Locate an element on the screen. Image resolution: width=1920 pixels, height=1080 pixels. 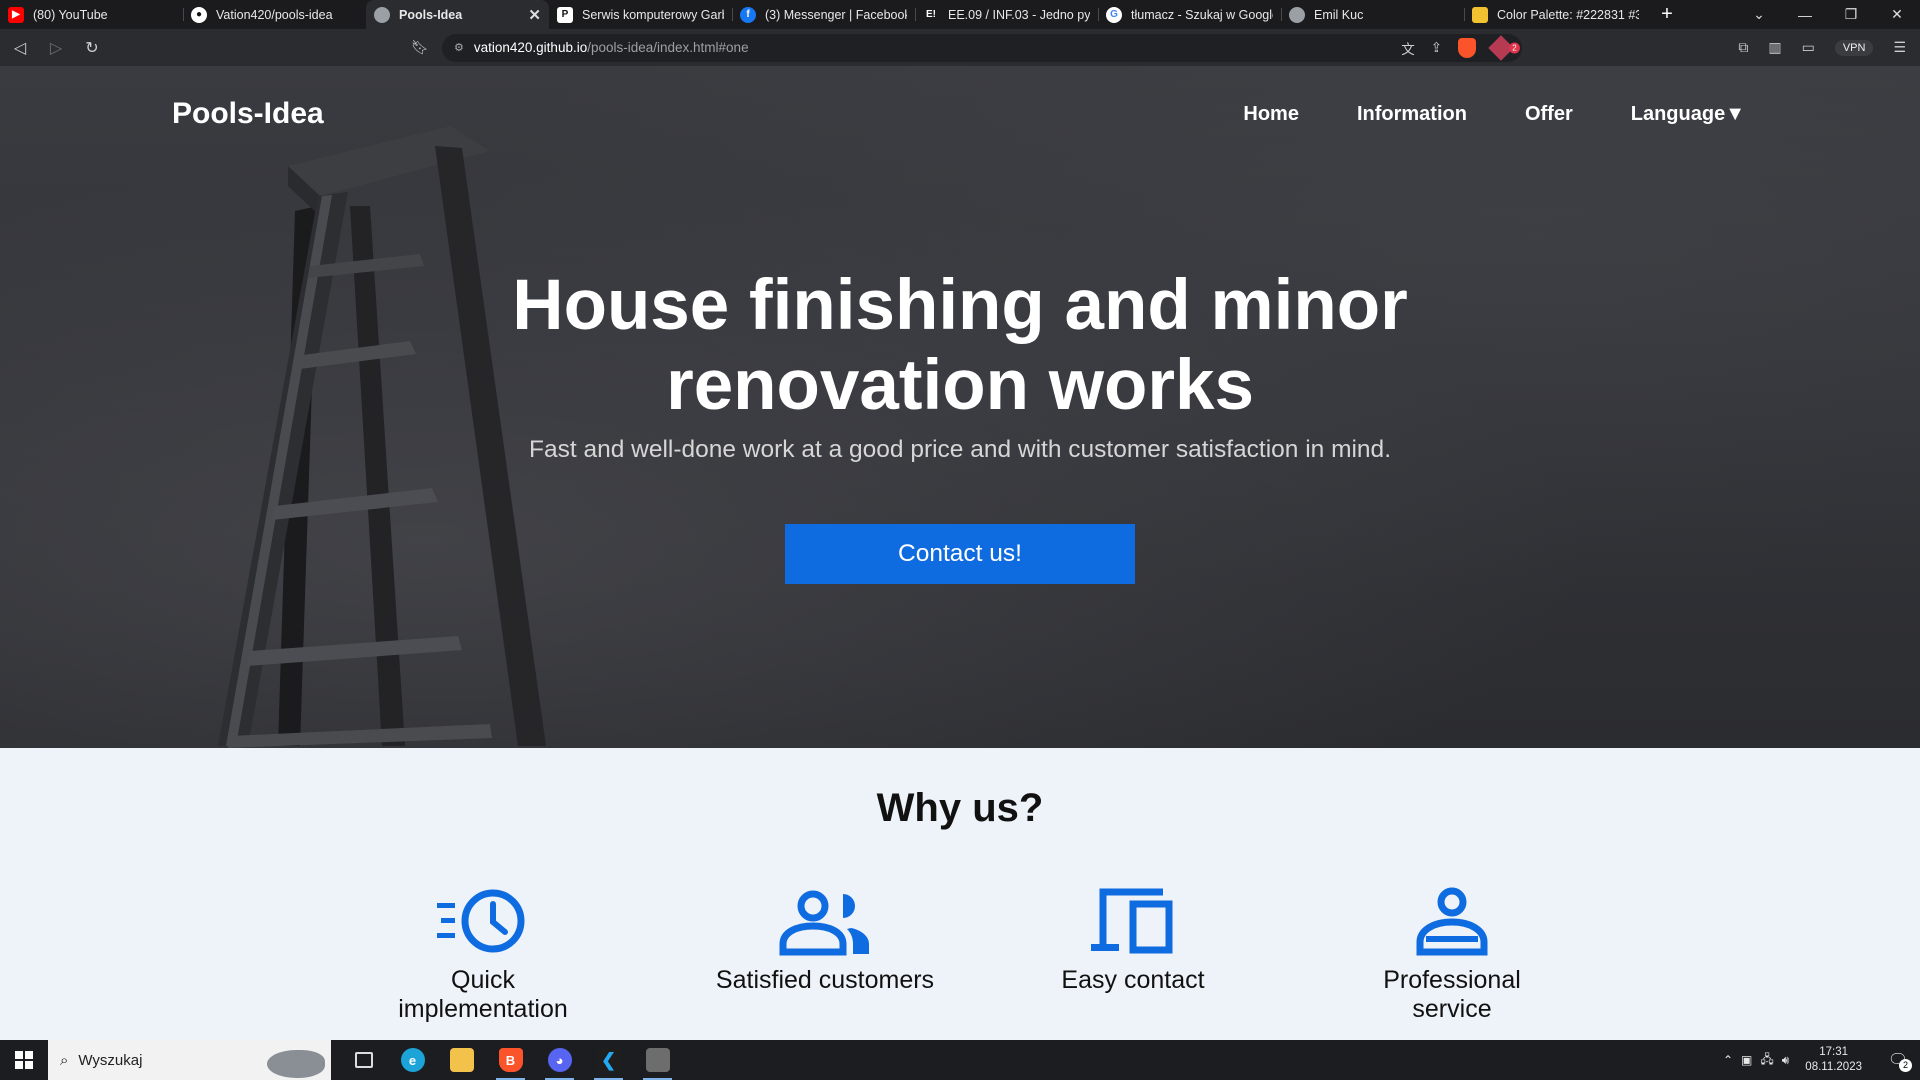
taskbar-discord: ◕ is located at coordinates (559, 1060).